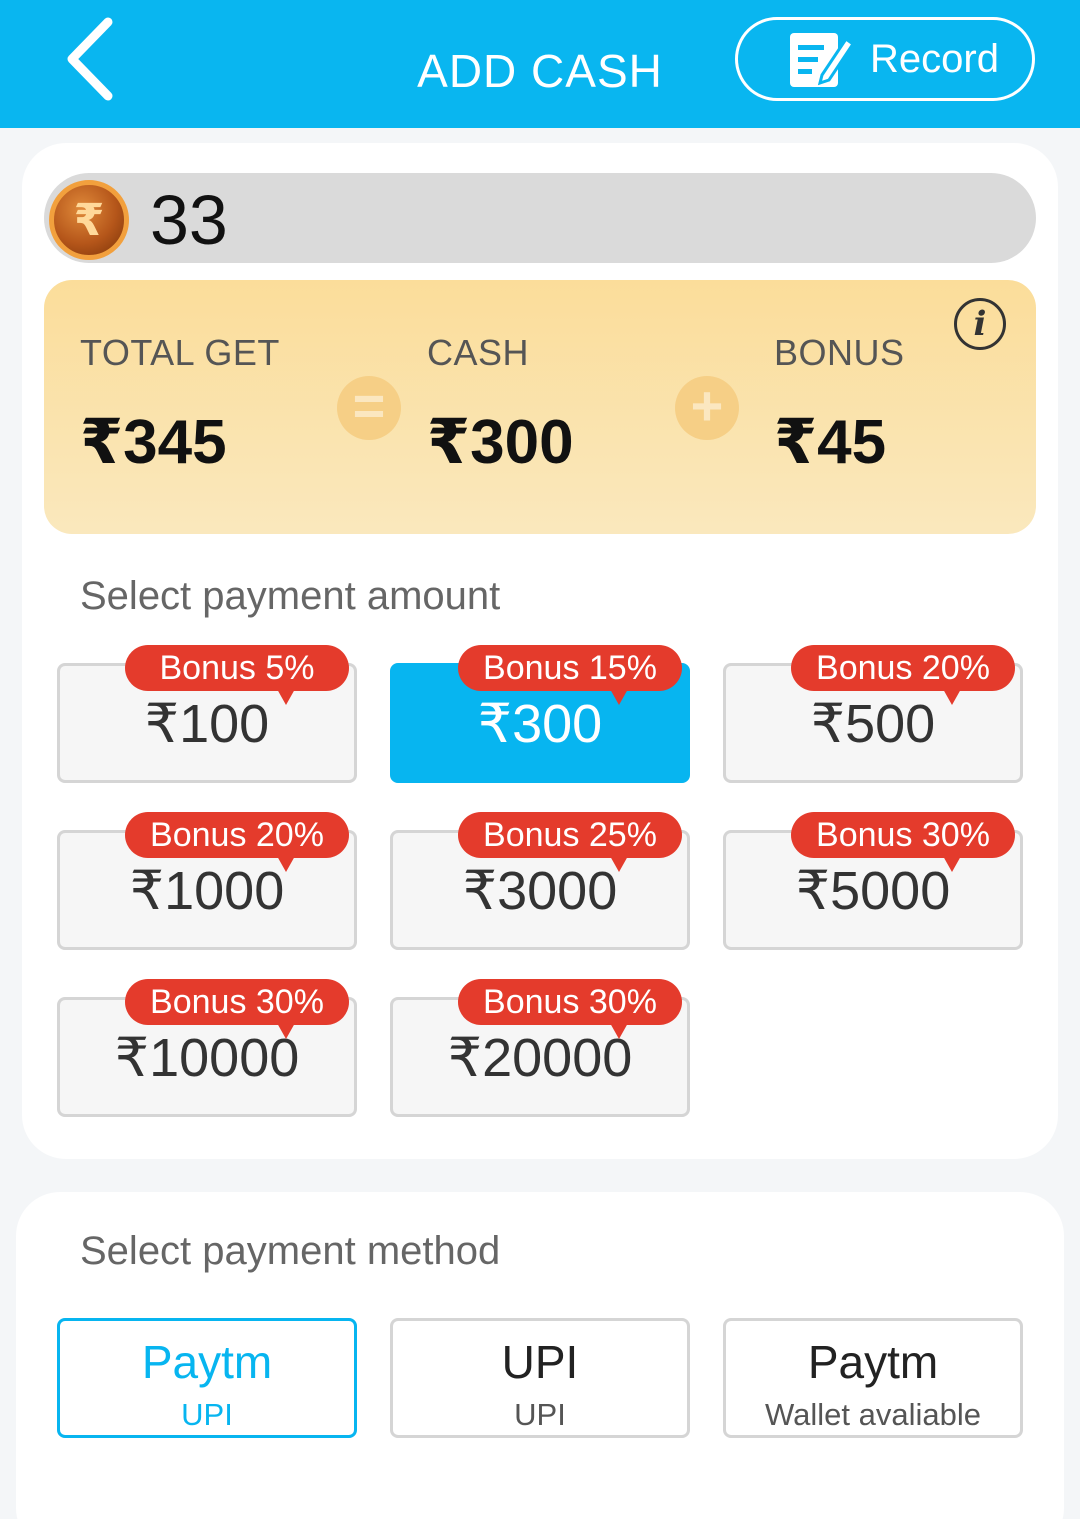 Image resolution: width=1080 pixels, height=1519 pixels. Describe the element at coordinates (540, 1362) in the screenshot. I see `method-name: UPI` at that location.